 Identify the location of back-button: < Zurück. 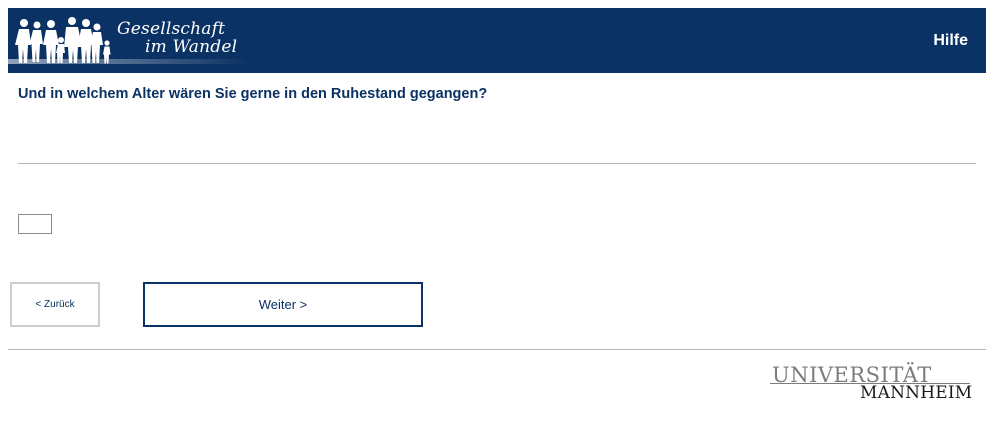
(55, 304).